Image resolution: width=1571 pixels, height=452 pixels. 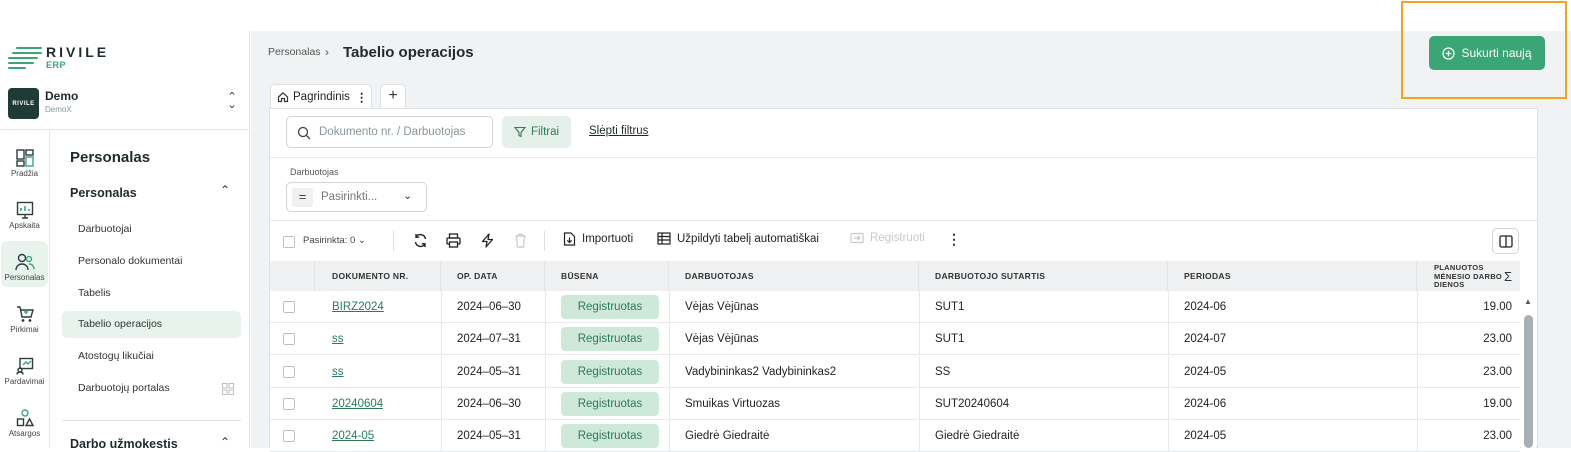 I want to click on column-header-document-no: DOKUMENTO NR., so click(x=378, y=276).